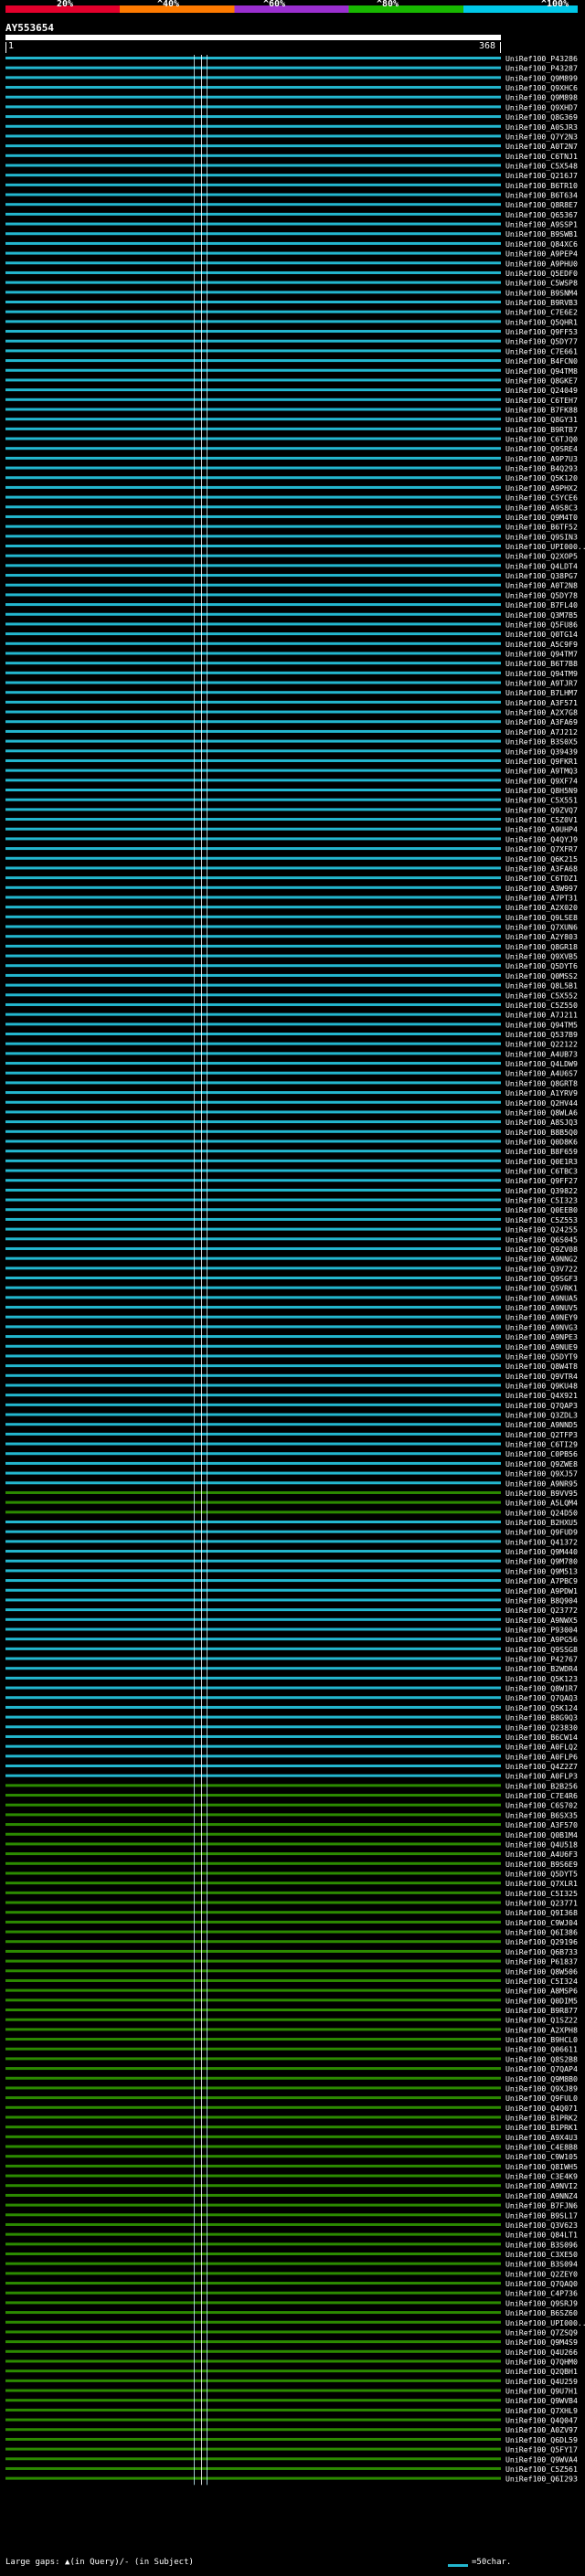 This screenshot has height=2576, width=585. Describe the element at coordinates (541, 790) in the screenshot. I see `hit-label: UniRef100_Q8H5N9` at that location.